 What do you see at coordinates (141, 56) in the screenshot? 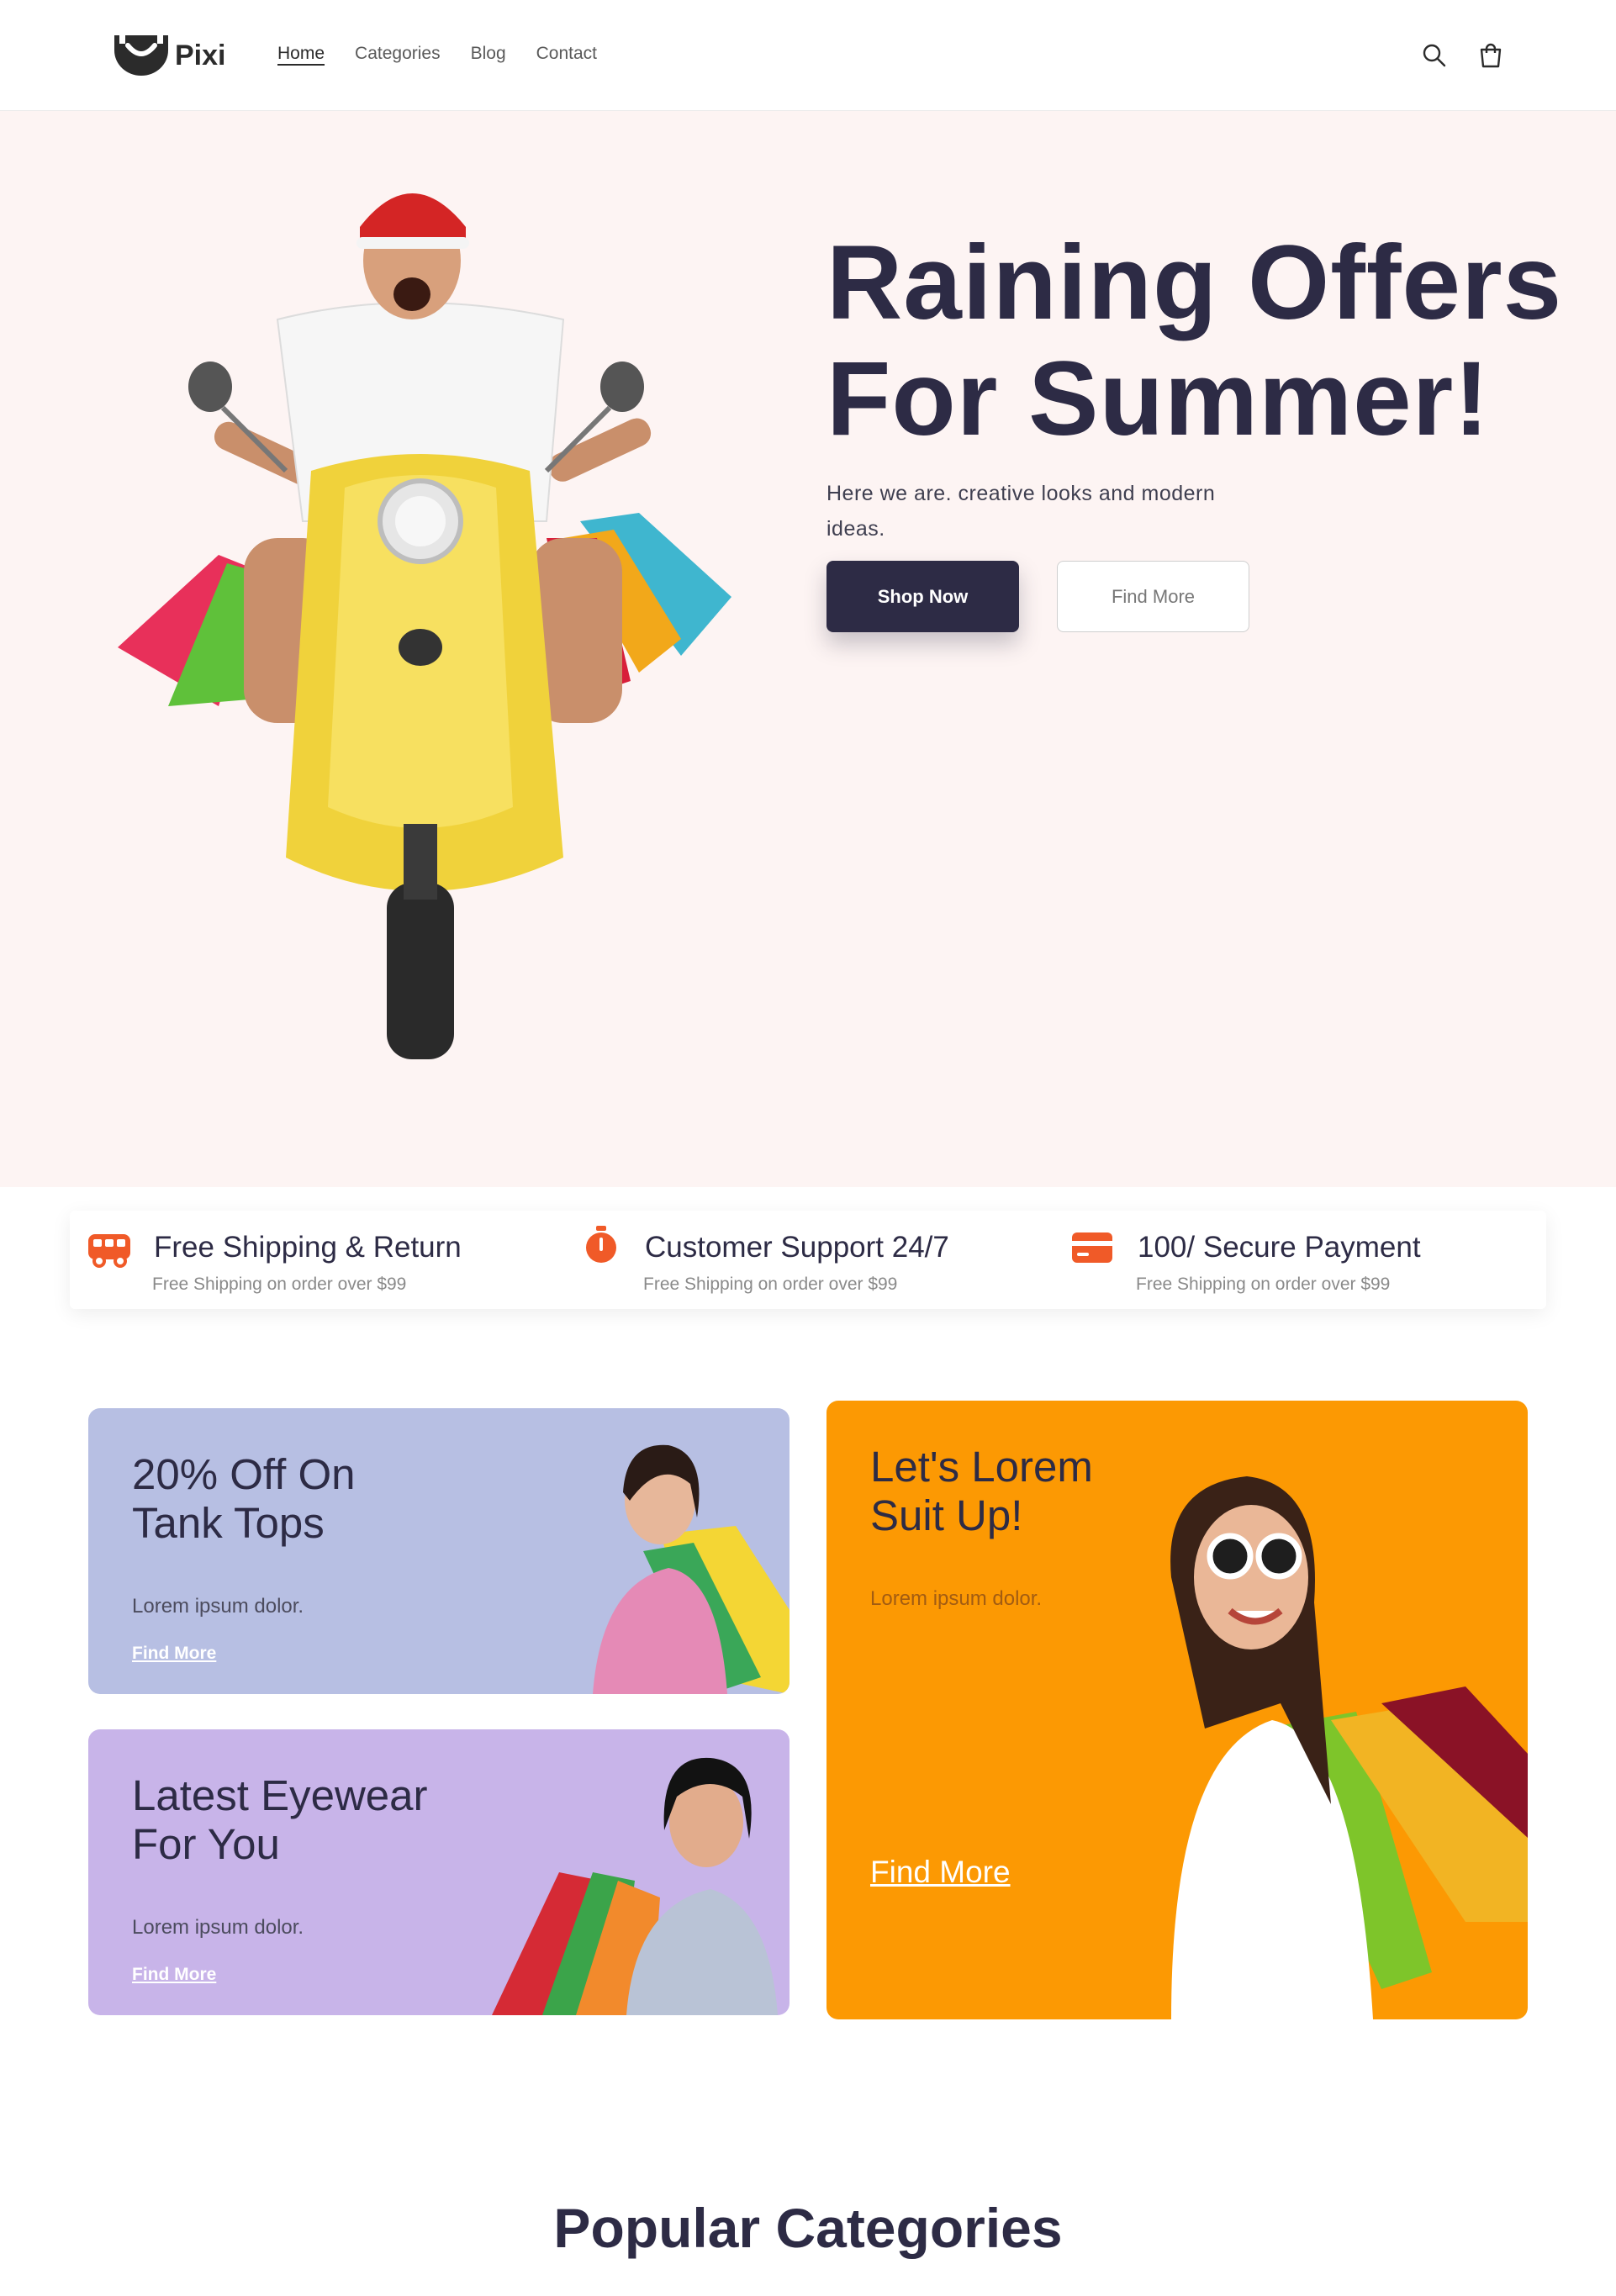
I see `smile-logo-icon` at bounding box center [141, 56].